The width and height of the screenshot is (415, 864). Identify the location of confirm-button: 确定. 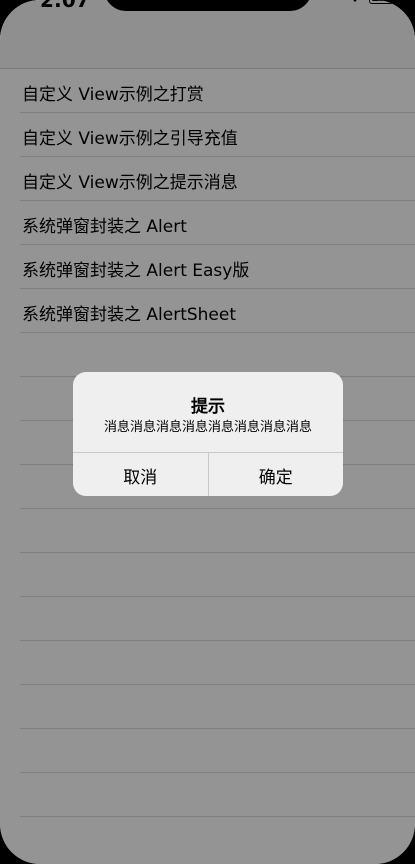
(276, 474).